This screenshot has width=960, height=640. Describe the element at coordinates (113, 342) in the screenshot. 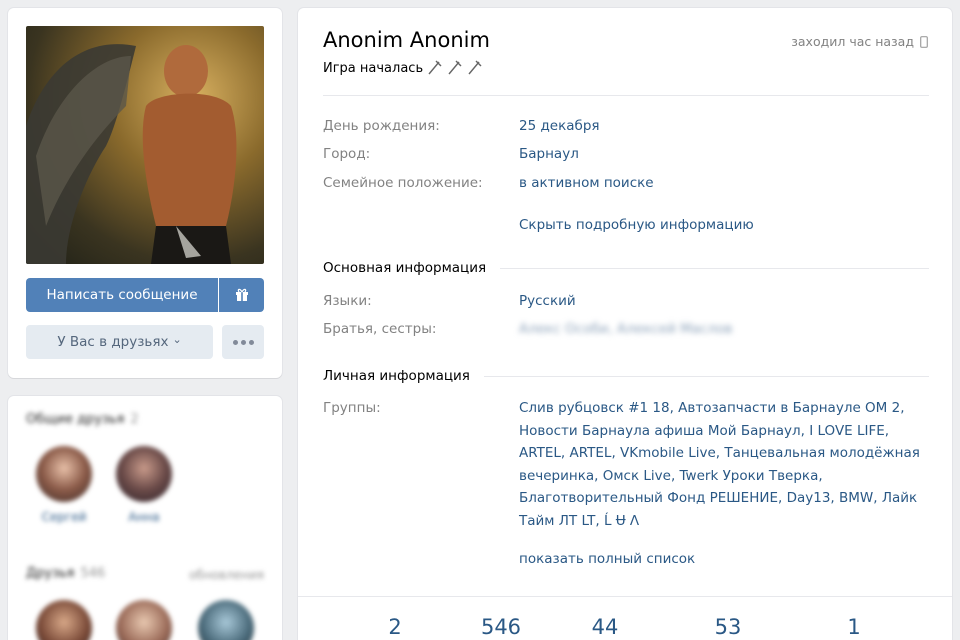

I see `friend-status-label: У Вас в друзьях` at that location.